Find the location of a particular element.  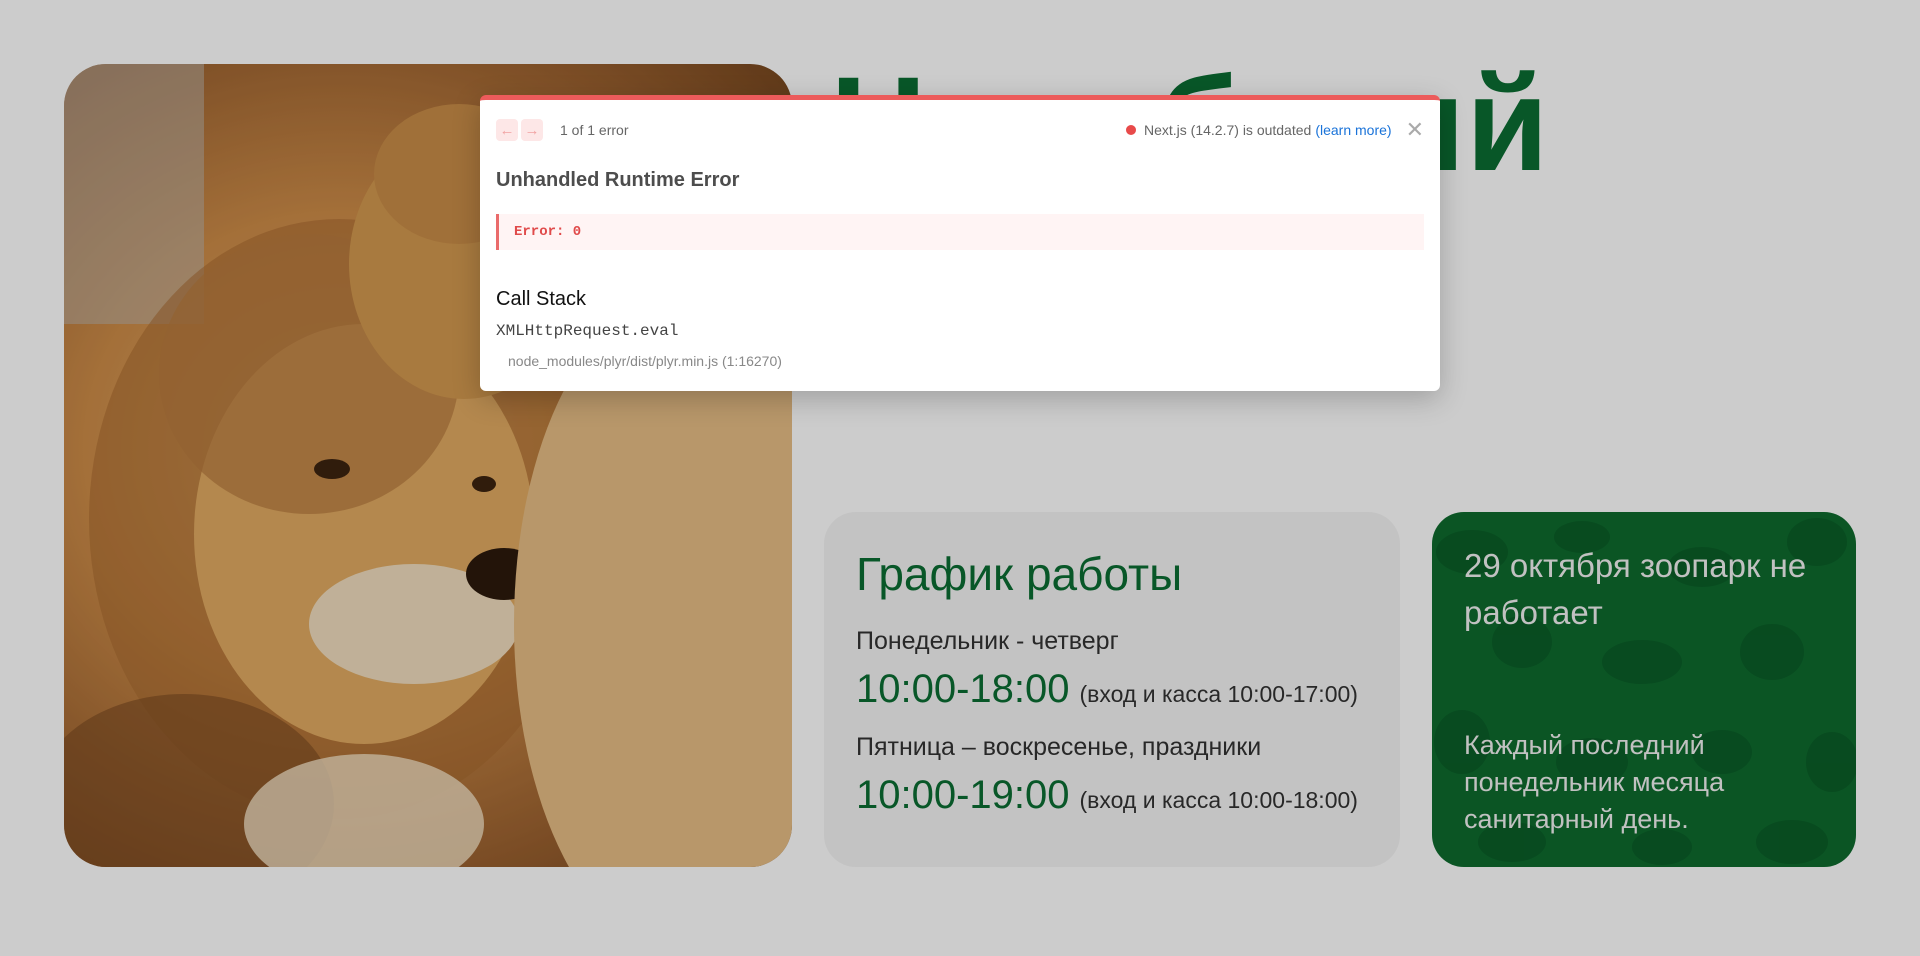

close-icon: ✕ is located at coordinates (1414, 129).